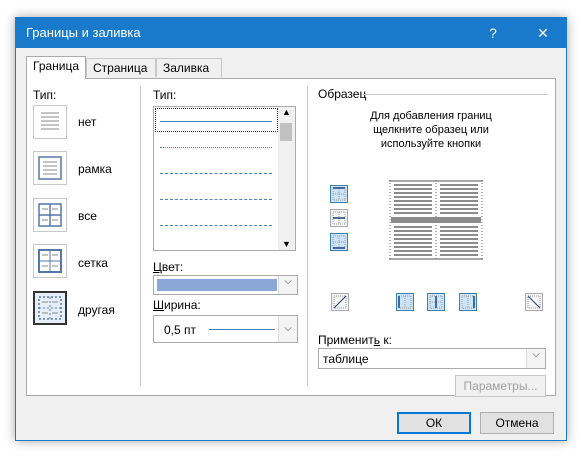 This screenshot has height=464, width=583. What do you see at coordinates (216, 173) in the screenshot?
I see `line-style-dashed-small` at bounding box center [216, 173].